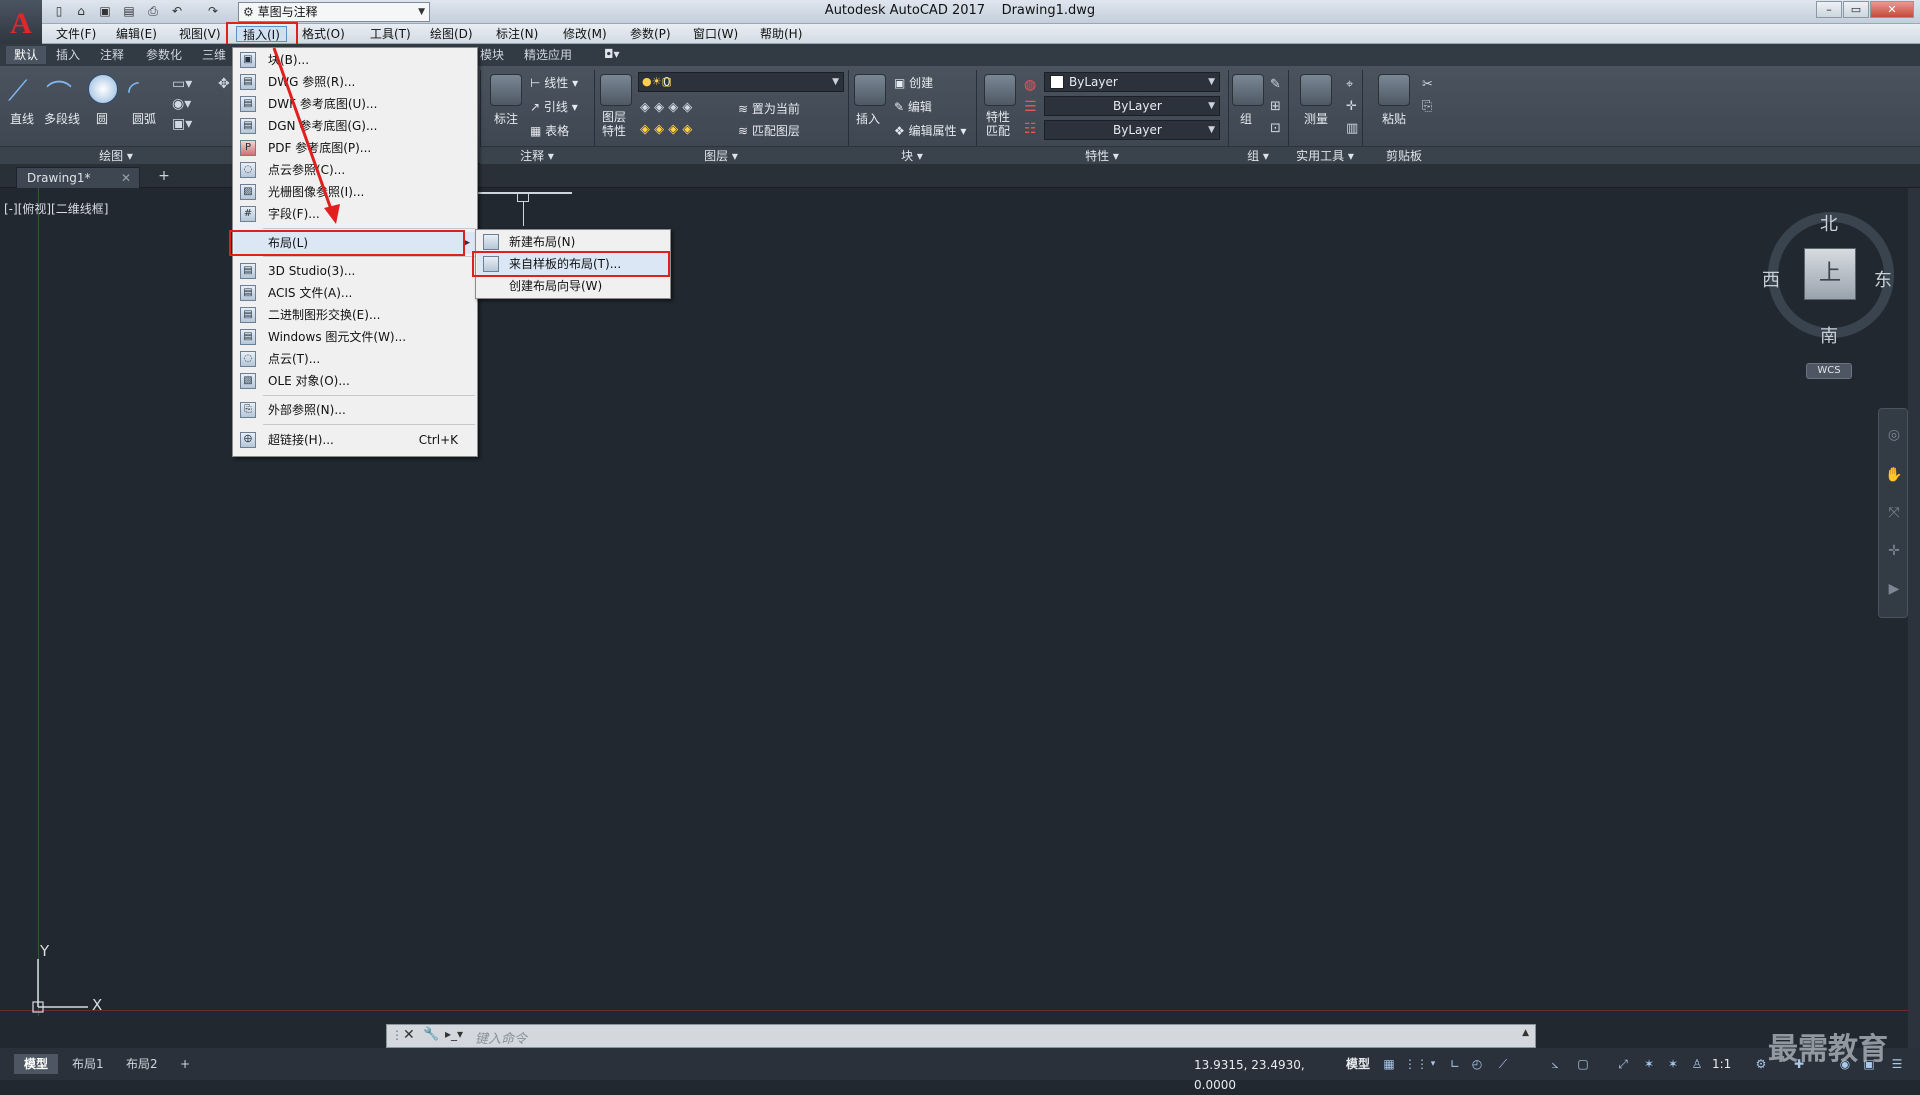  Describe the element at coordinates (409, 1035) in the screenshot. I see `close-command-line-icon: ✕` at that location.